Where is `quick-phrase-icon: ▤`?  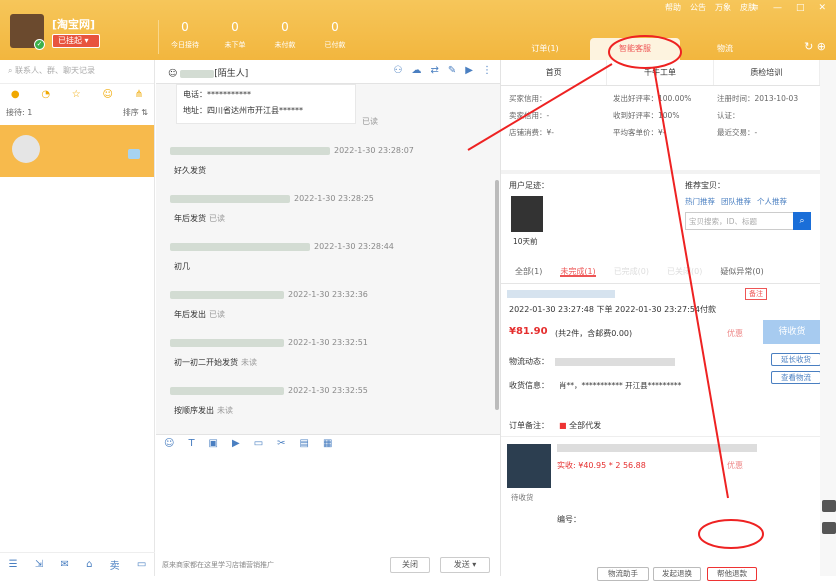 quick-phrase-icon: ▤ is located at coordinates (304, 444).